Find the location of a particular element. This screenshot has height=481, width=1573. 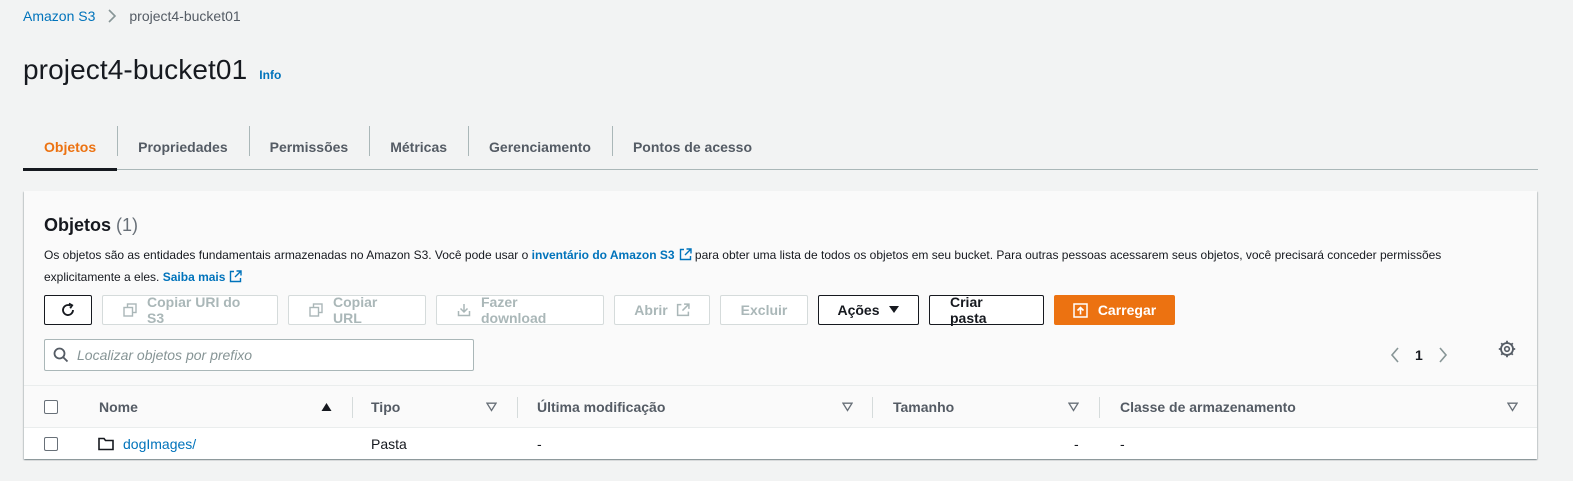

row-select-cell is located at coordinates (51, 443).